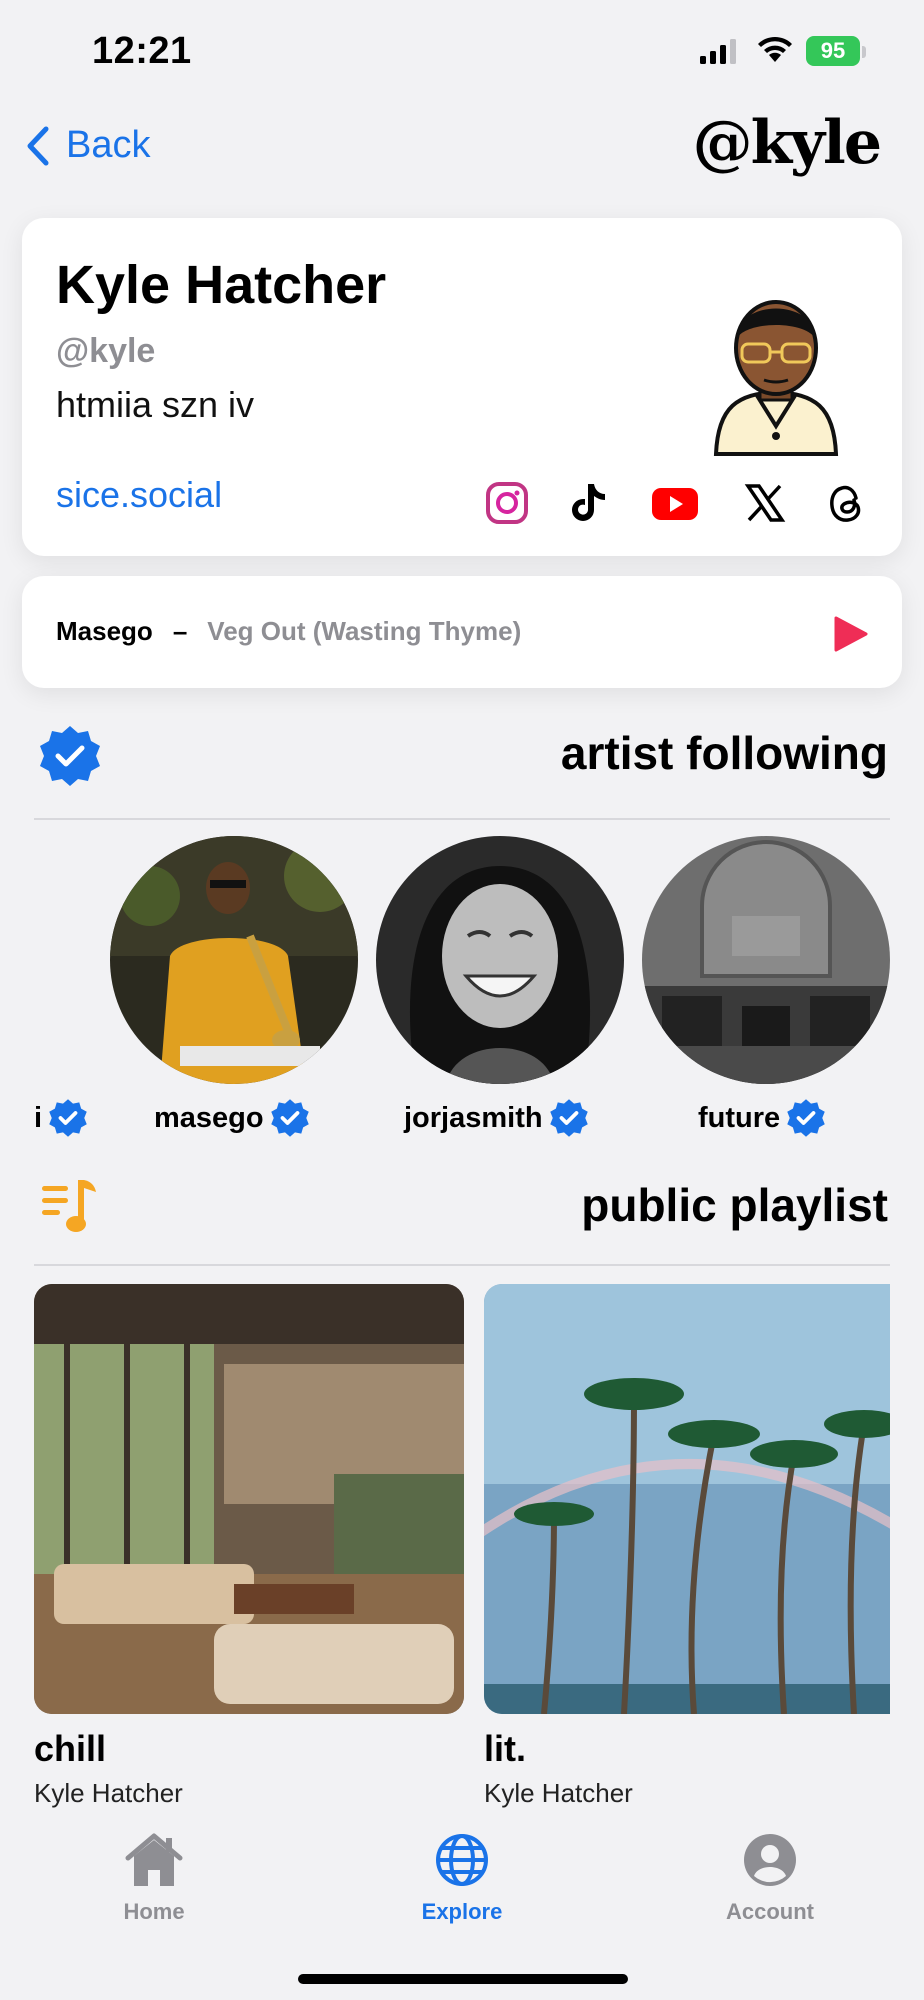 This screenshot has width=924, height=2000. Describe the element at coordinates (104, 631) in the screenshot. I see `now-playing-artist: Masego` at that location.